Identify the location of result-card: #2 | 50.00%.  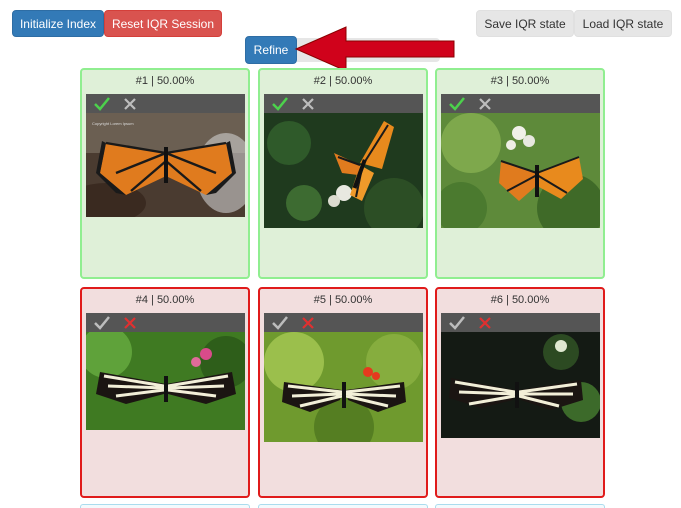
(343, 173).